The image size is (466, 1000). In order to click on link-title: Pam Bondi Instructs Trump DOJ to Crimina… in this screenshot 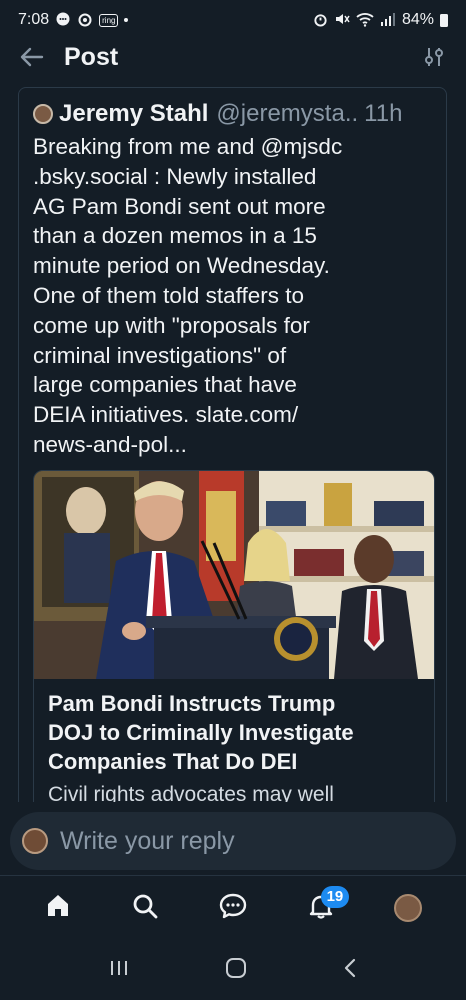, I will do `click(238, 732)`.